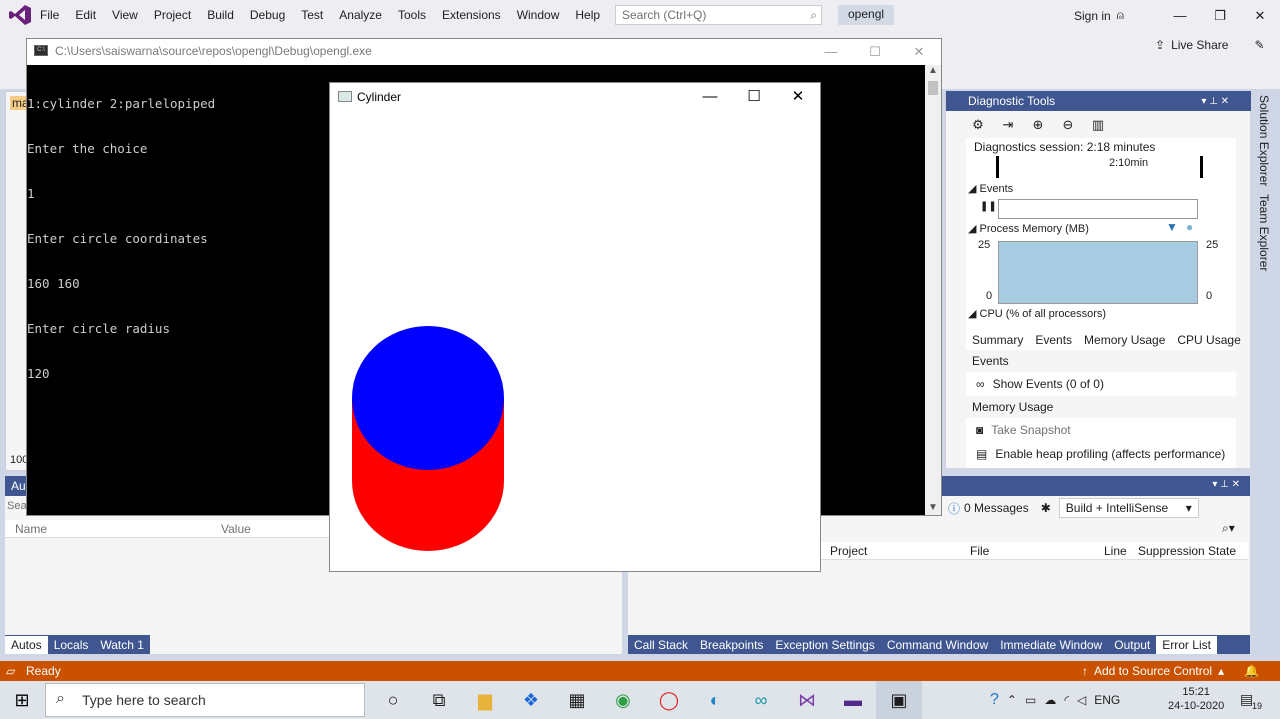 This screenshot has width=1280, height=719. What do you see at coordinates (220, 15) in the screenshot?
I see `menu-build: Build` at bounding box center [220, 15].